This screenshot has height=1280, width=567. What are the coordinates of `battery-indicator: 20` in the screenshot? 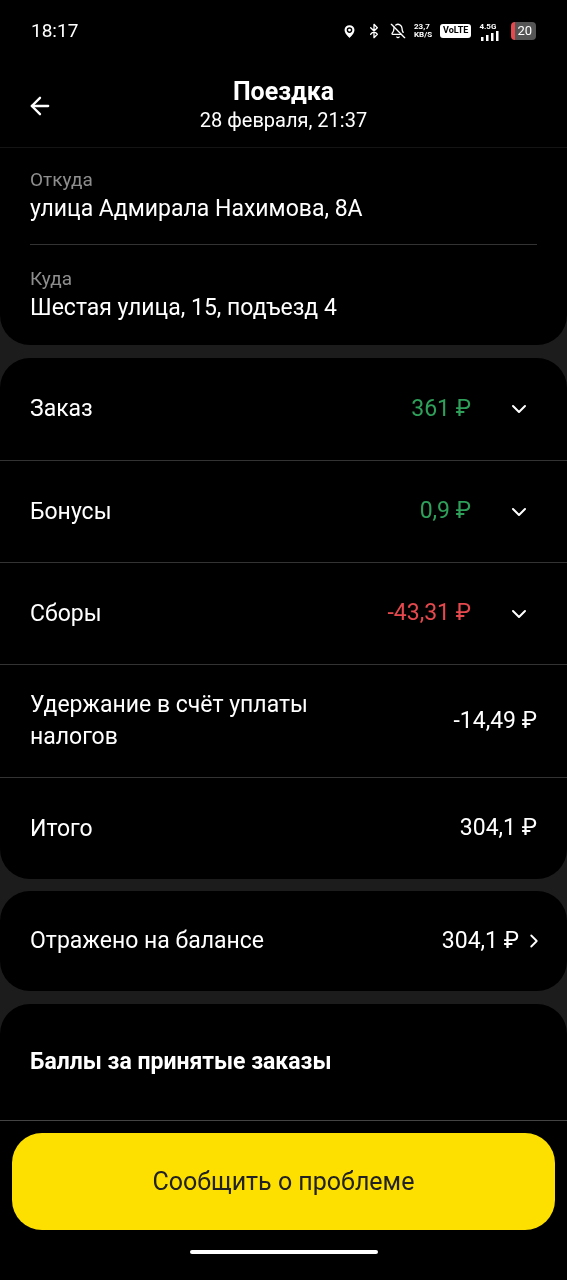 It's located at (523, 31).